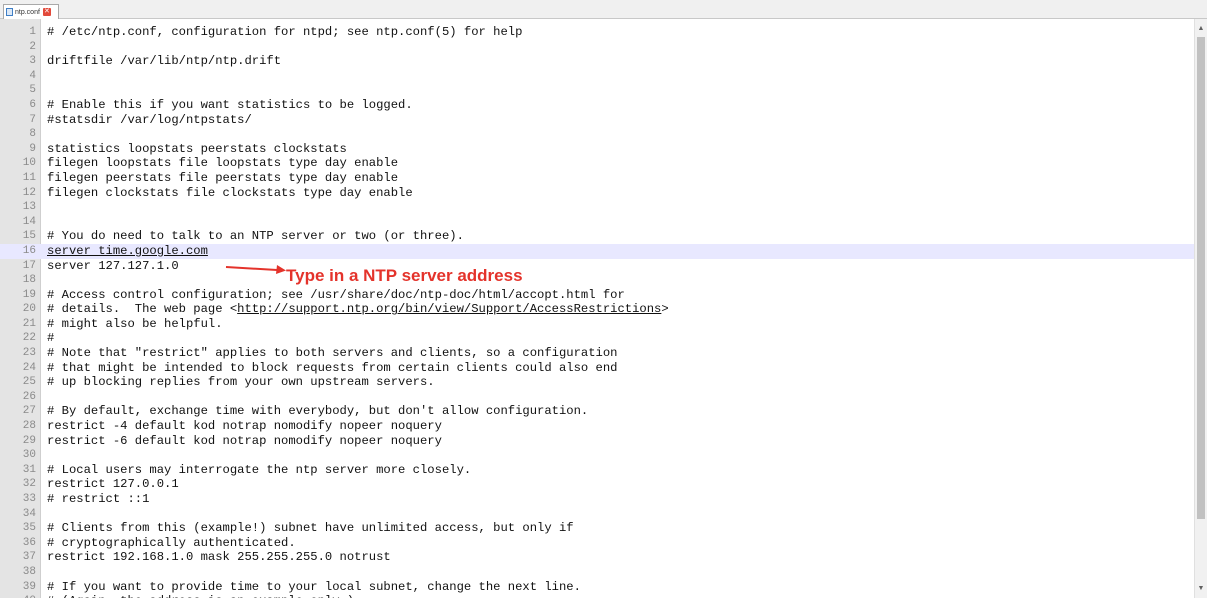  I want to click on line-text: # might also be helpful., so click(135, 323).